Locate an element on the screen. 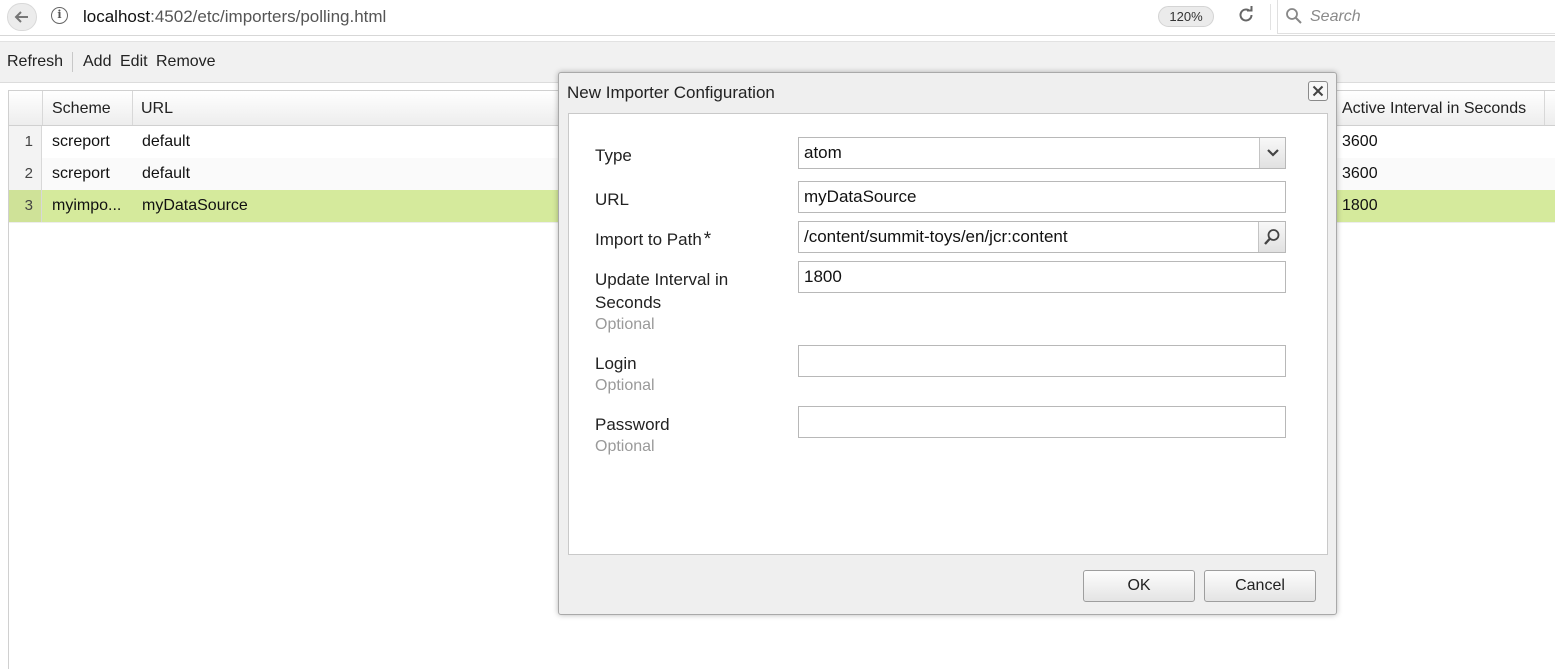 The height and width of the screenshot is (669, 1555). reload-icon is located at coordinates (1246, 14).